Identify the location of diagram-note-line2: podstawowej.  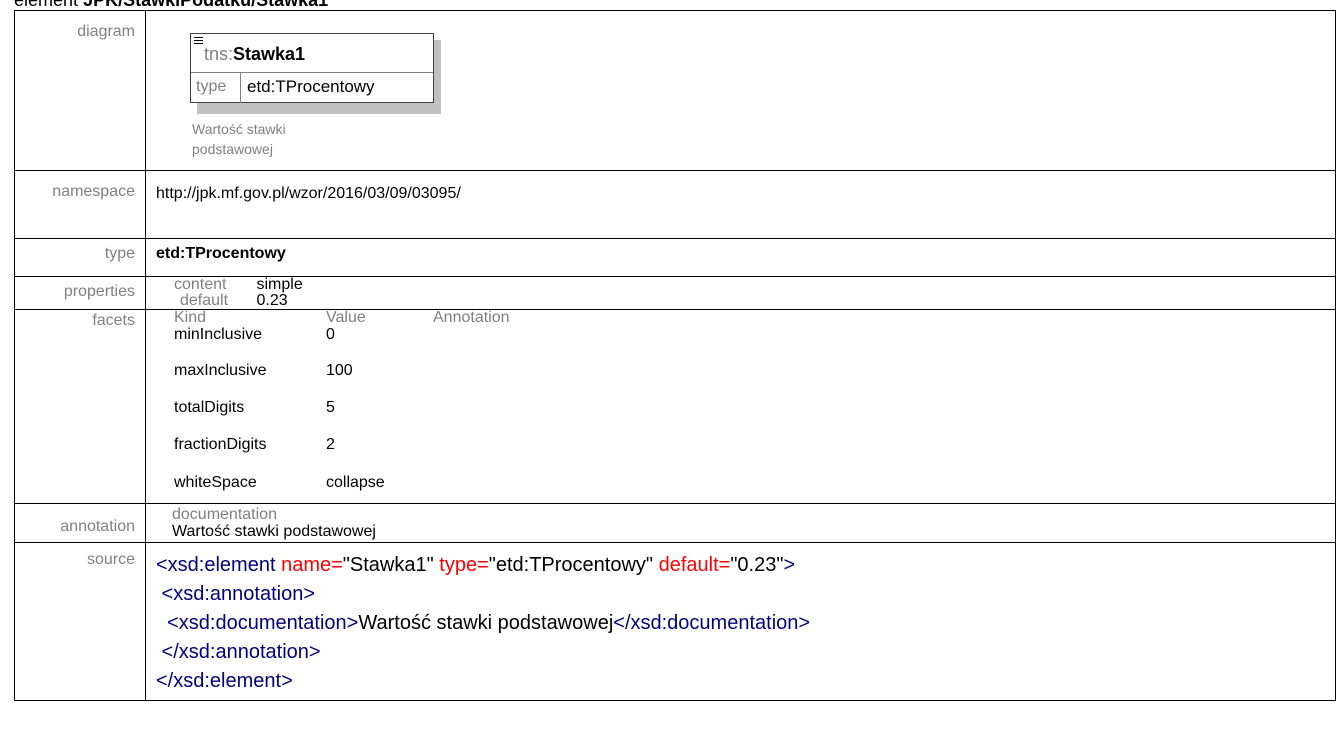
(232, 149).